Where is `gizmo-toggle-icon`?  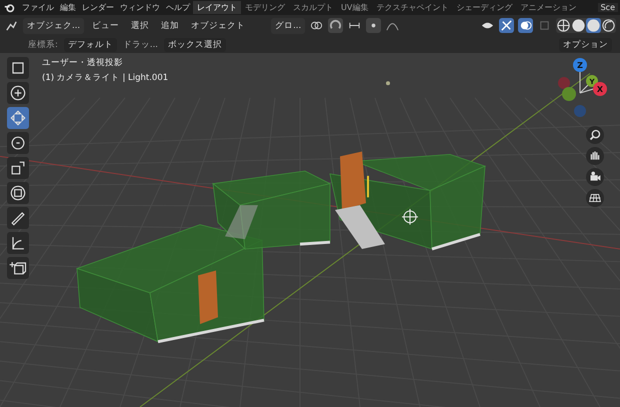
gizmo-toggle-icon is located at coordinates (506, 25).